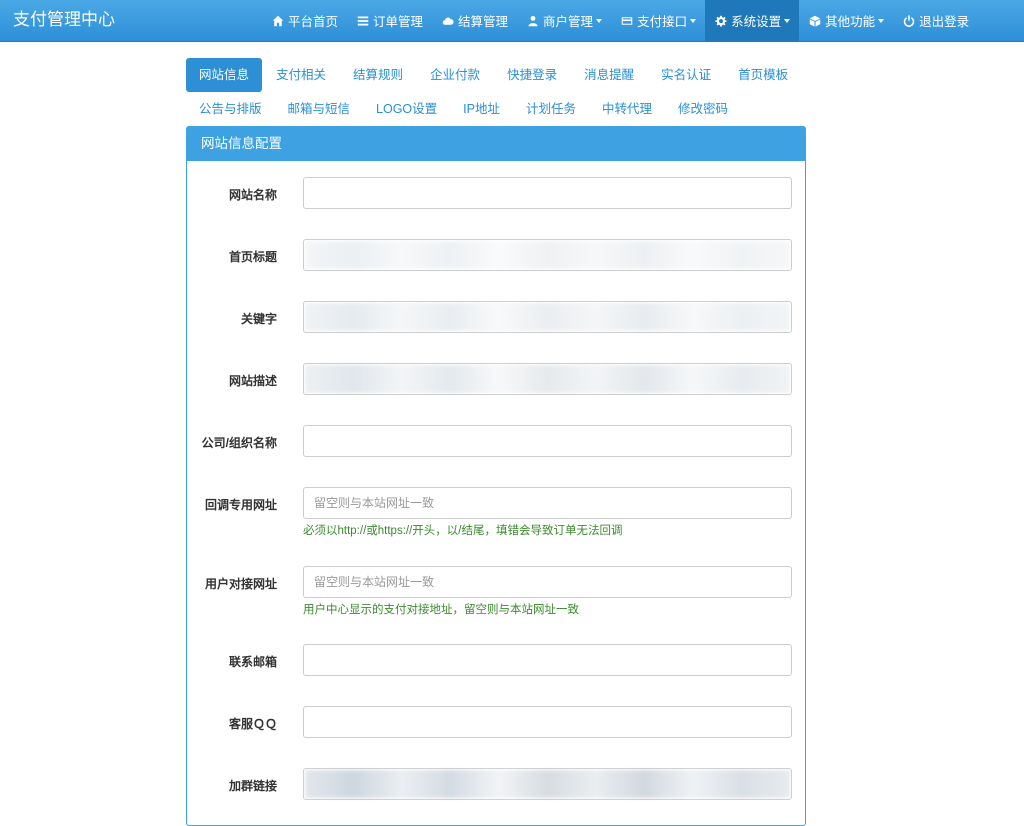 The image size is (1024, 826). What do you see at coordinates (240, 584) in the screenshot?
I see `user-api-url-label: 用户对接网址` at bounding box center [240, 584].